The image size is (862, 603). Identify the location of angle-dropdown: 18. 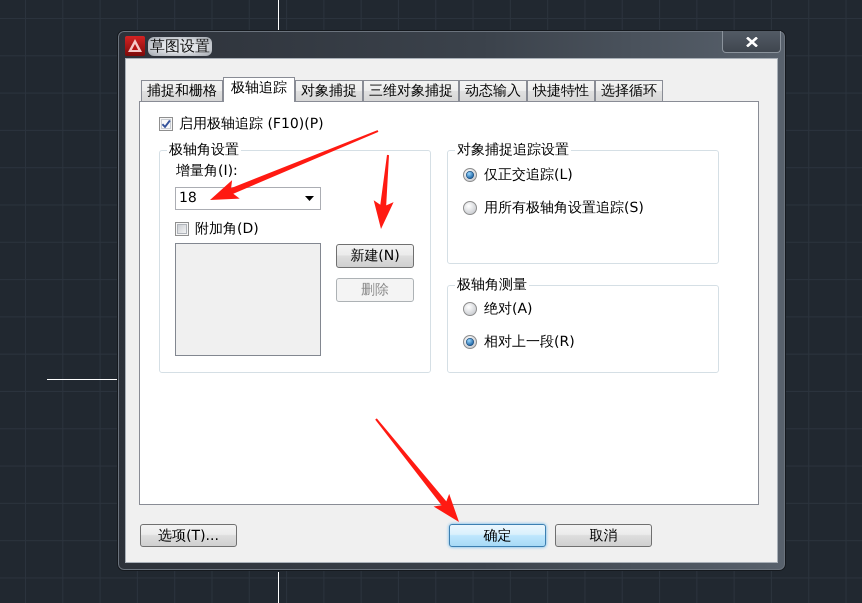
(248, 198).